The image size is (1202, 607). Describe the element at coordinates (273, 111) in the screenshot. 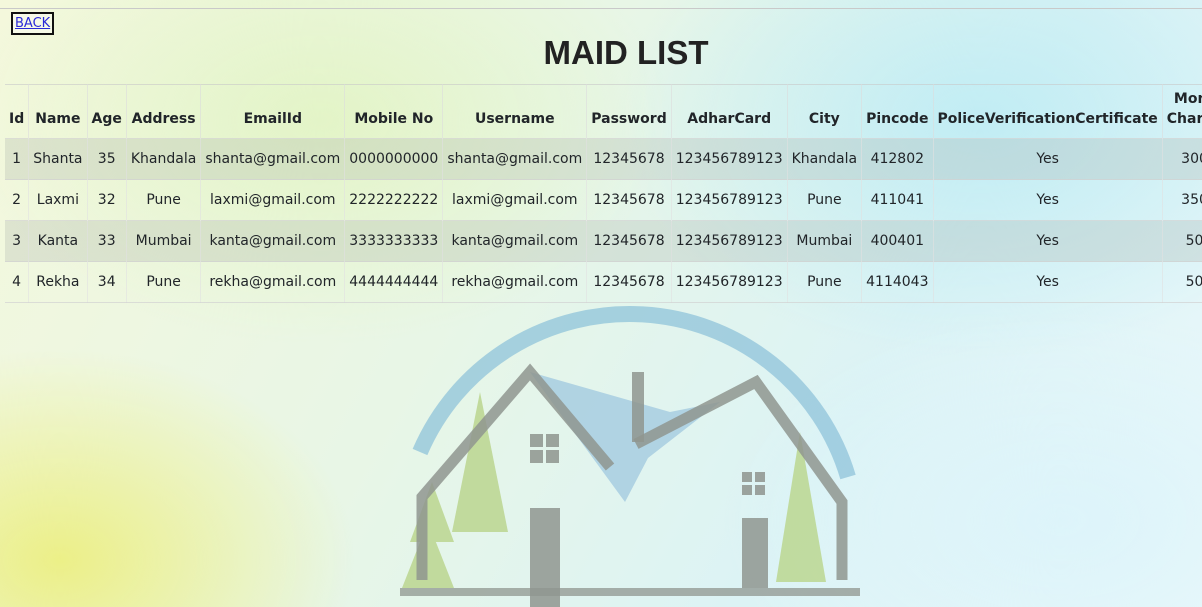

I see `col-header-emailid: EmailId` at that location.